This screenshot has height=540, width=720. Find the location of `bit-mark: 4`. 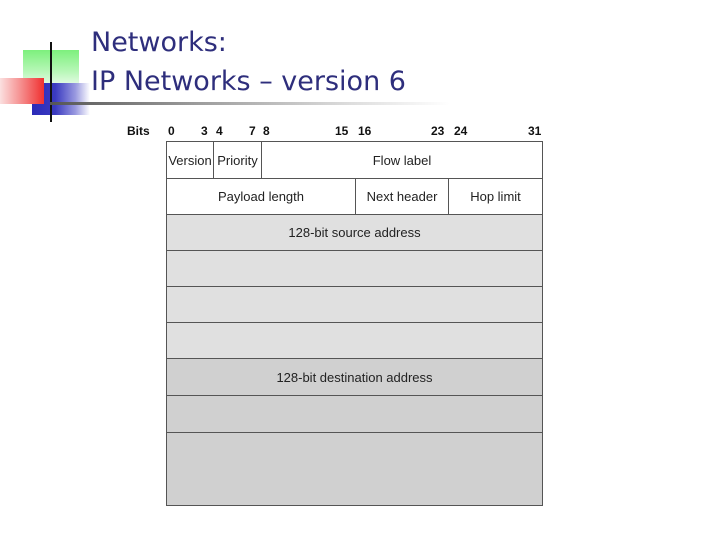

bit-mark: 4 is located at coordinates (219, 131).